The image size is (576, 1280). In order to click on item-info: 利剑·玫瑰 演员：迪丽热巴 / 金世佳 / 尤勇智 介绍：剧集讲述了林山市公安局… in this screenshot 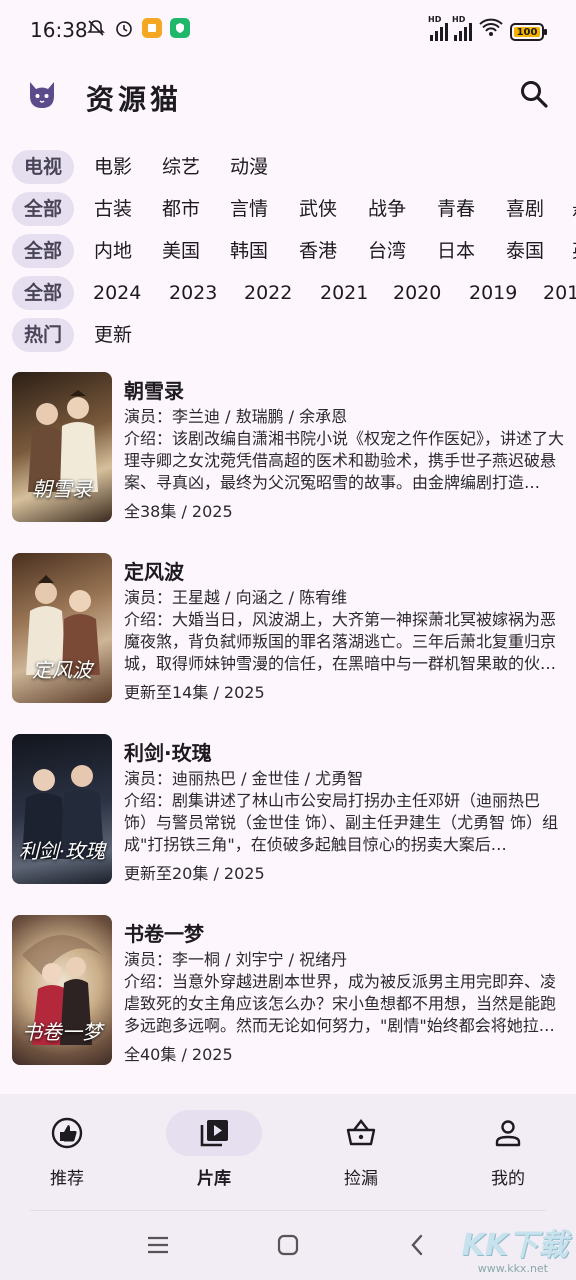, I will do `click(344, 809)`.